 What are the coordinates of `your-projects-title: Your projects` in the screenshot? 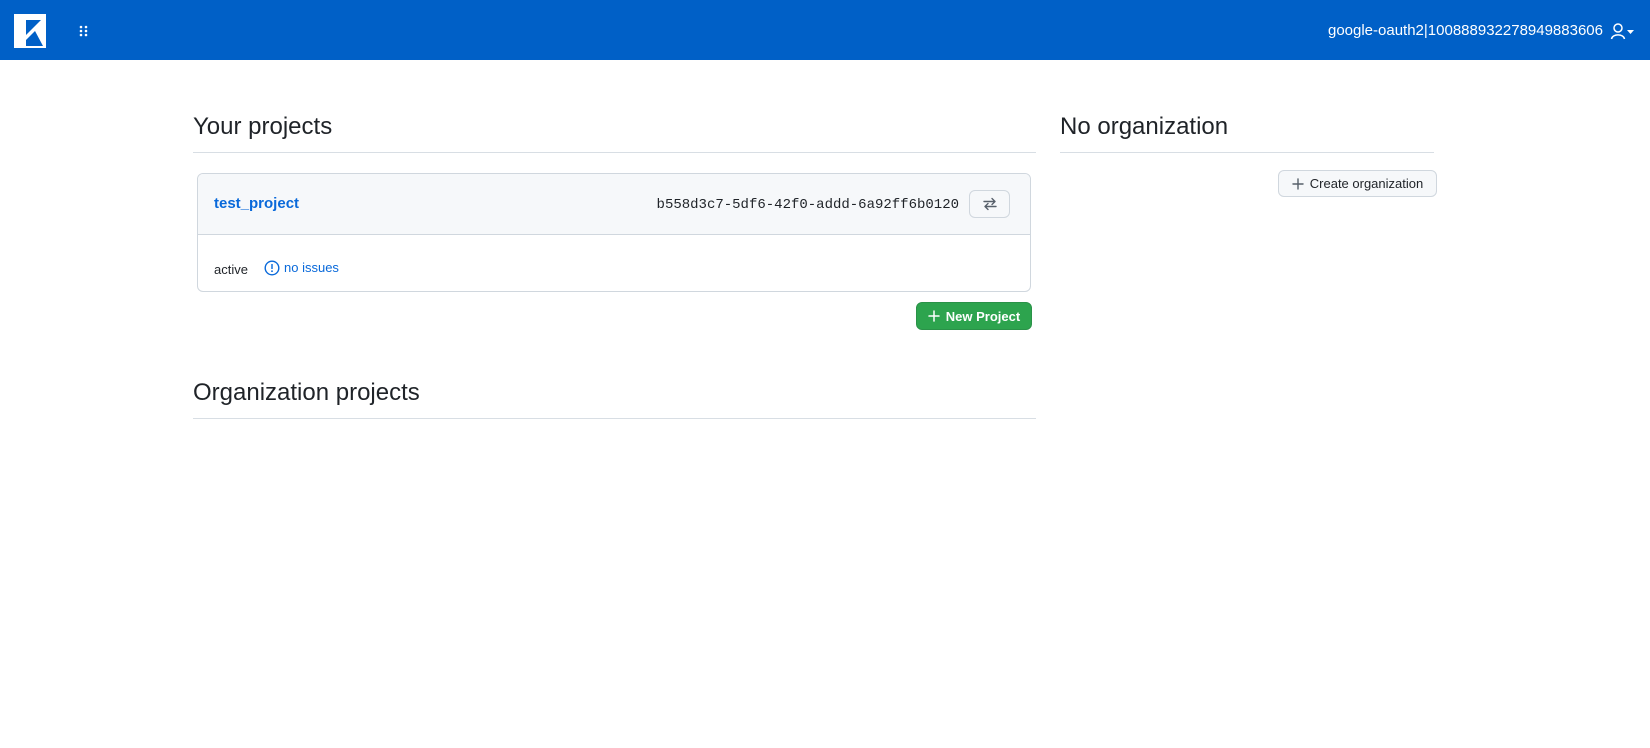 It's located at (263, 126).